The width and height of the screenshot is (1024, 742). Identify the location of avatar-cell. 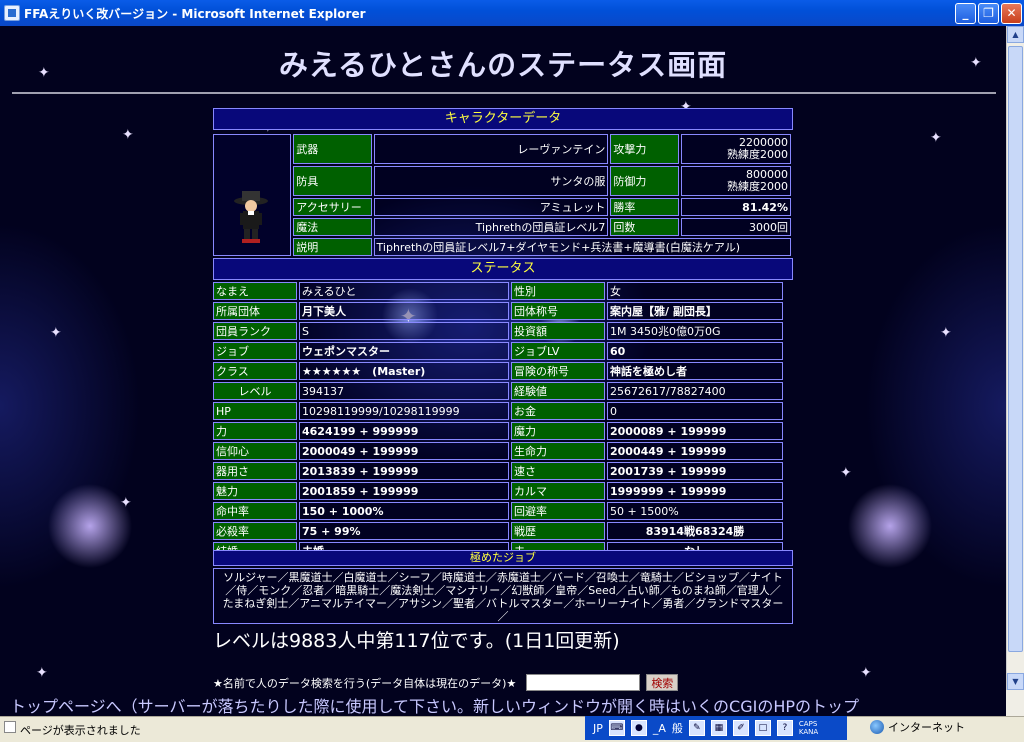
(252, 195).